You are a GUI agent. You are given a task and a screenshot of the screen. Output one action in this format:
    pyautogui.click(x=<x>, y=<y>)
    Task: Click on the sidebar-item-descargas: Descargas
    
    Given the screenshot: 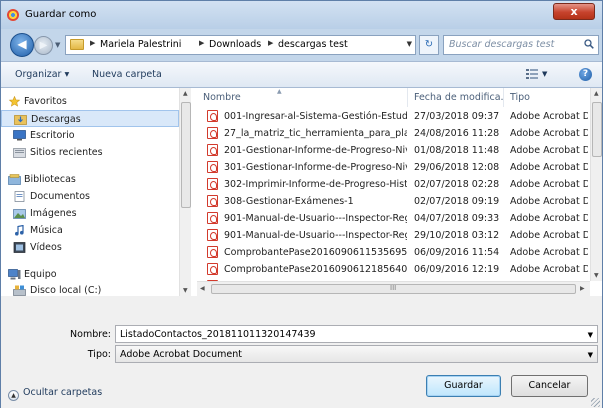 What is the action you would take?
    pyautogui.click(x=90, y=118)
    